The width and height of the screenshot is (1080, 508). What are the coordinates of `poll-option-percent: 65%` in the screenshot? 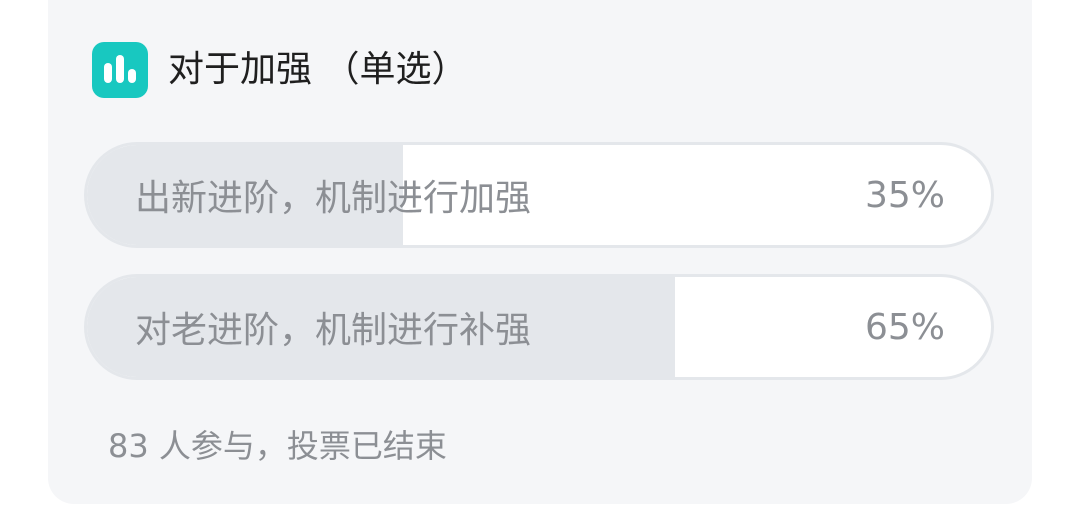 It's located at (904, 327).